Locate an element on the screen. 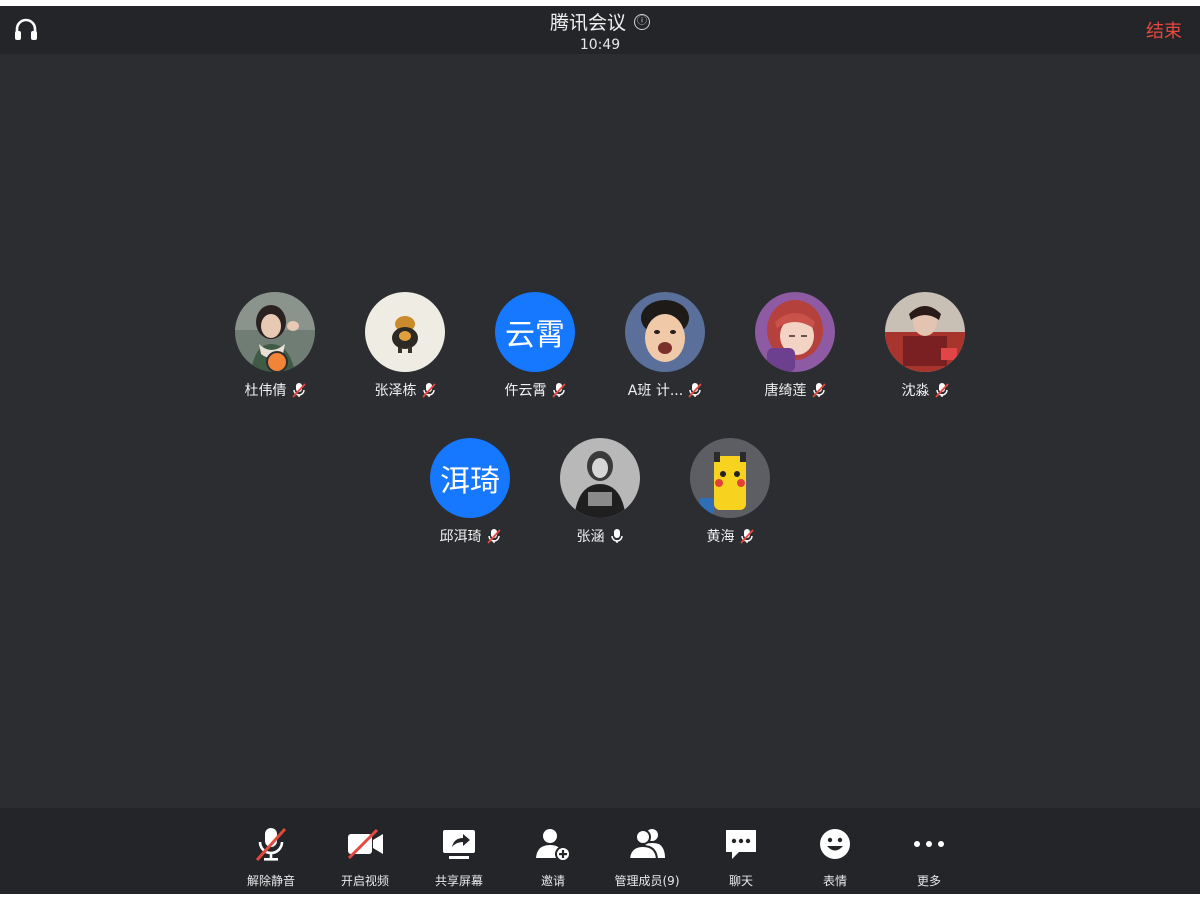 The height and width of the screenshot is (900, 1200). participant-tile: 洱琦 邱洱琦 is located at coordinates (470, 492).